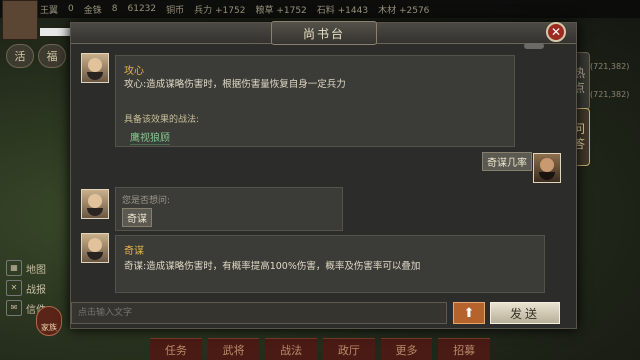  Describe the element at coordinates (464, 349) in the screenshot. I see `bottom-tab: 招募` at that location.